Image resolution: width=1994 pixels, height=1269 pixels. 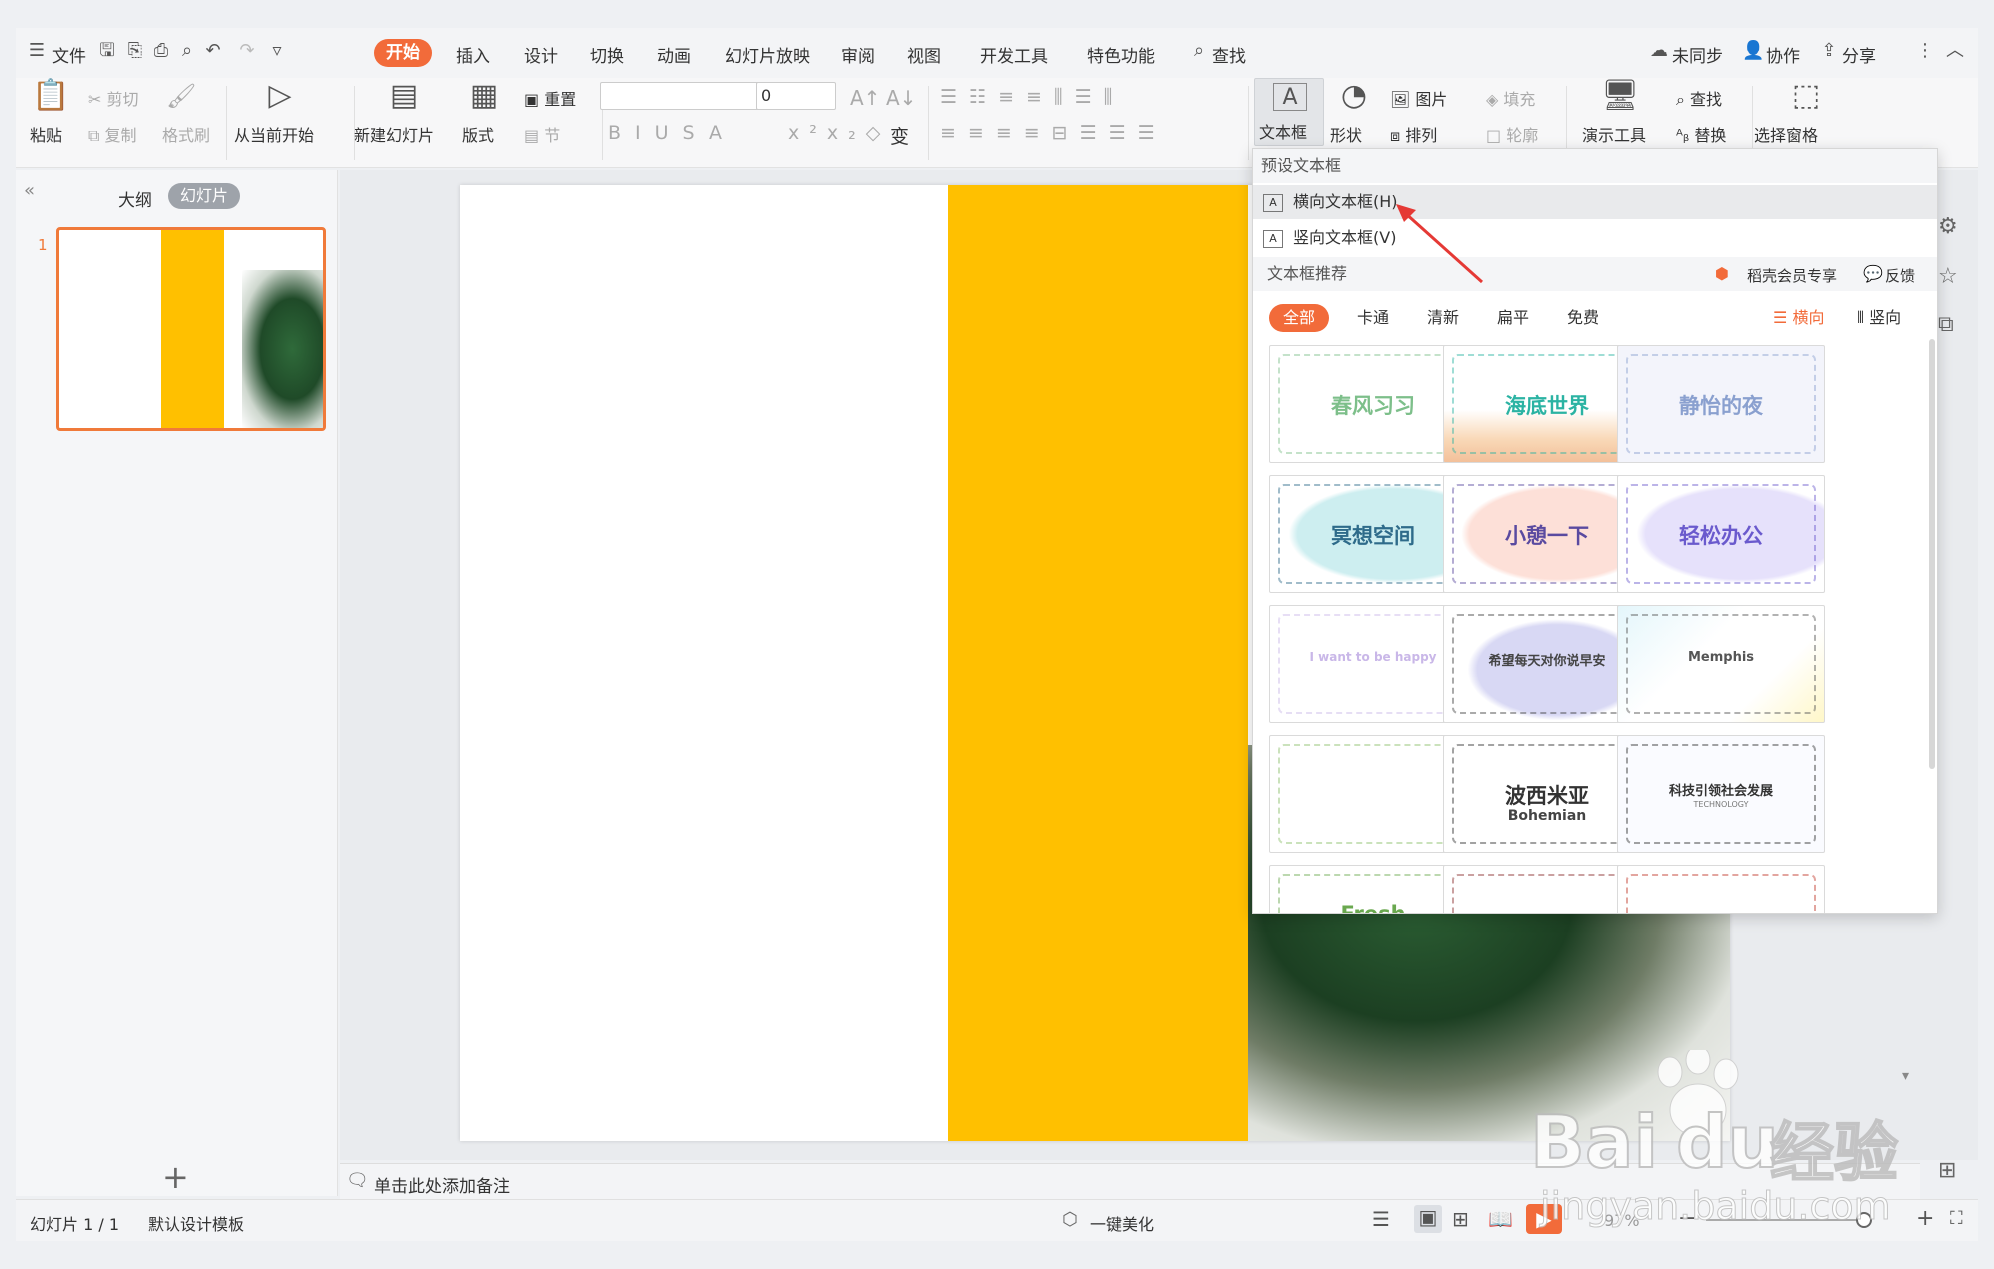 I want to click on from-current-button: 从当前开始, so click(x=274, y=134).